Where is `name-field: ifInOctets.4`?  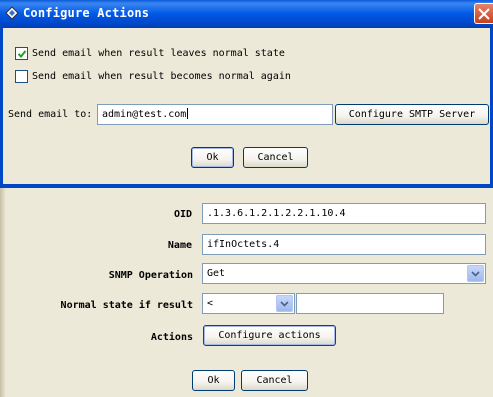
name-field: ifInOctets.4 is located at coordinates (344, 244).